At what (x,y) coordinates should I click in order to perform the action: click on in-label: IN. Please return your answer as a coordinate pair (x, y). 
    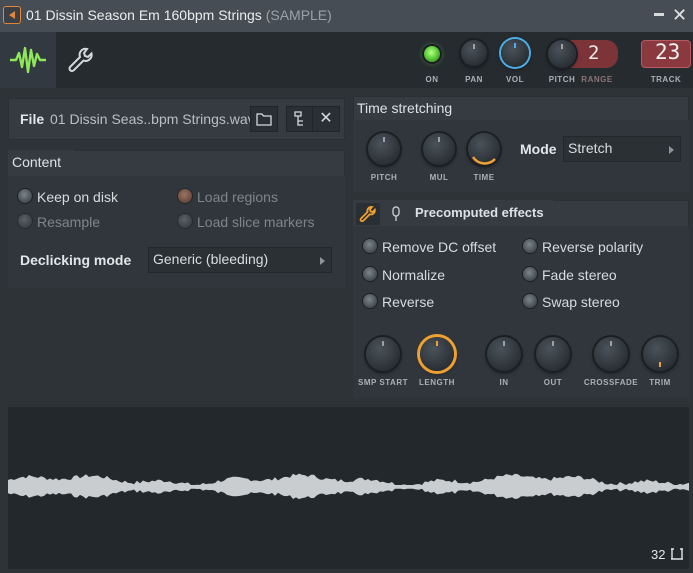
    Looking at the image, I should click on (504, 382).